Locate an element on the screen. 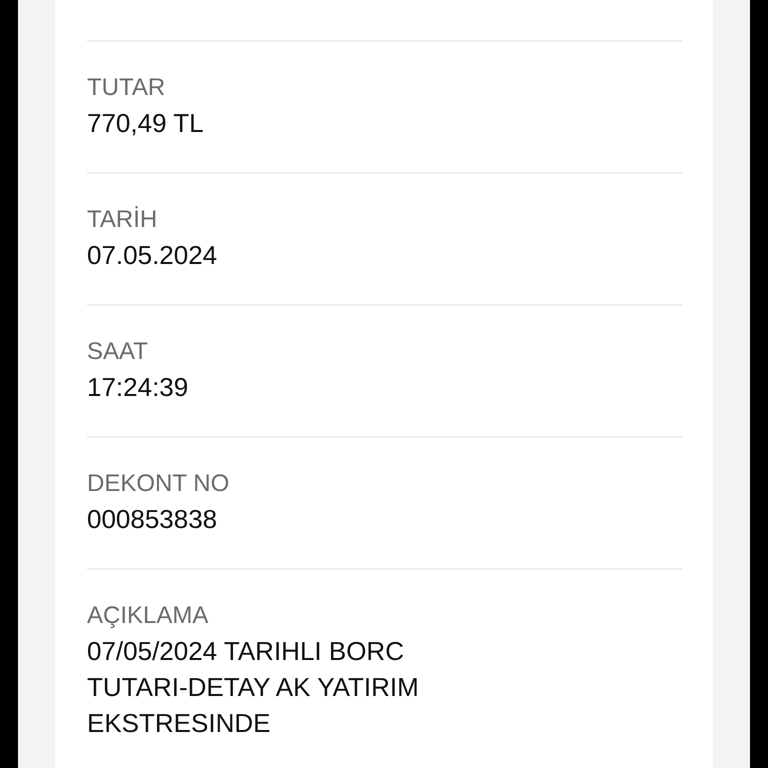 The width and height of the screenshot is (768, 768). field-label: DEKONT NO is located at coordinates (158, 484).